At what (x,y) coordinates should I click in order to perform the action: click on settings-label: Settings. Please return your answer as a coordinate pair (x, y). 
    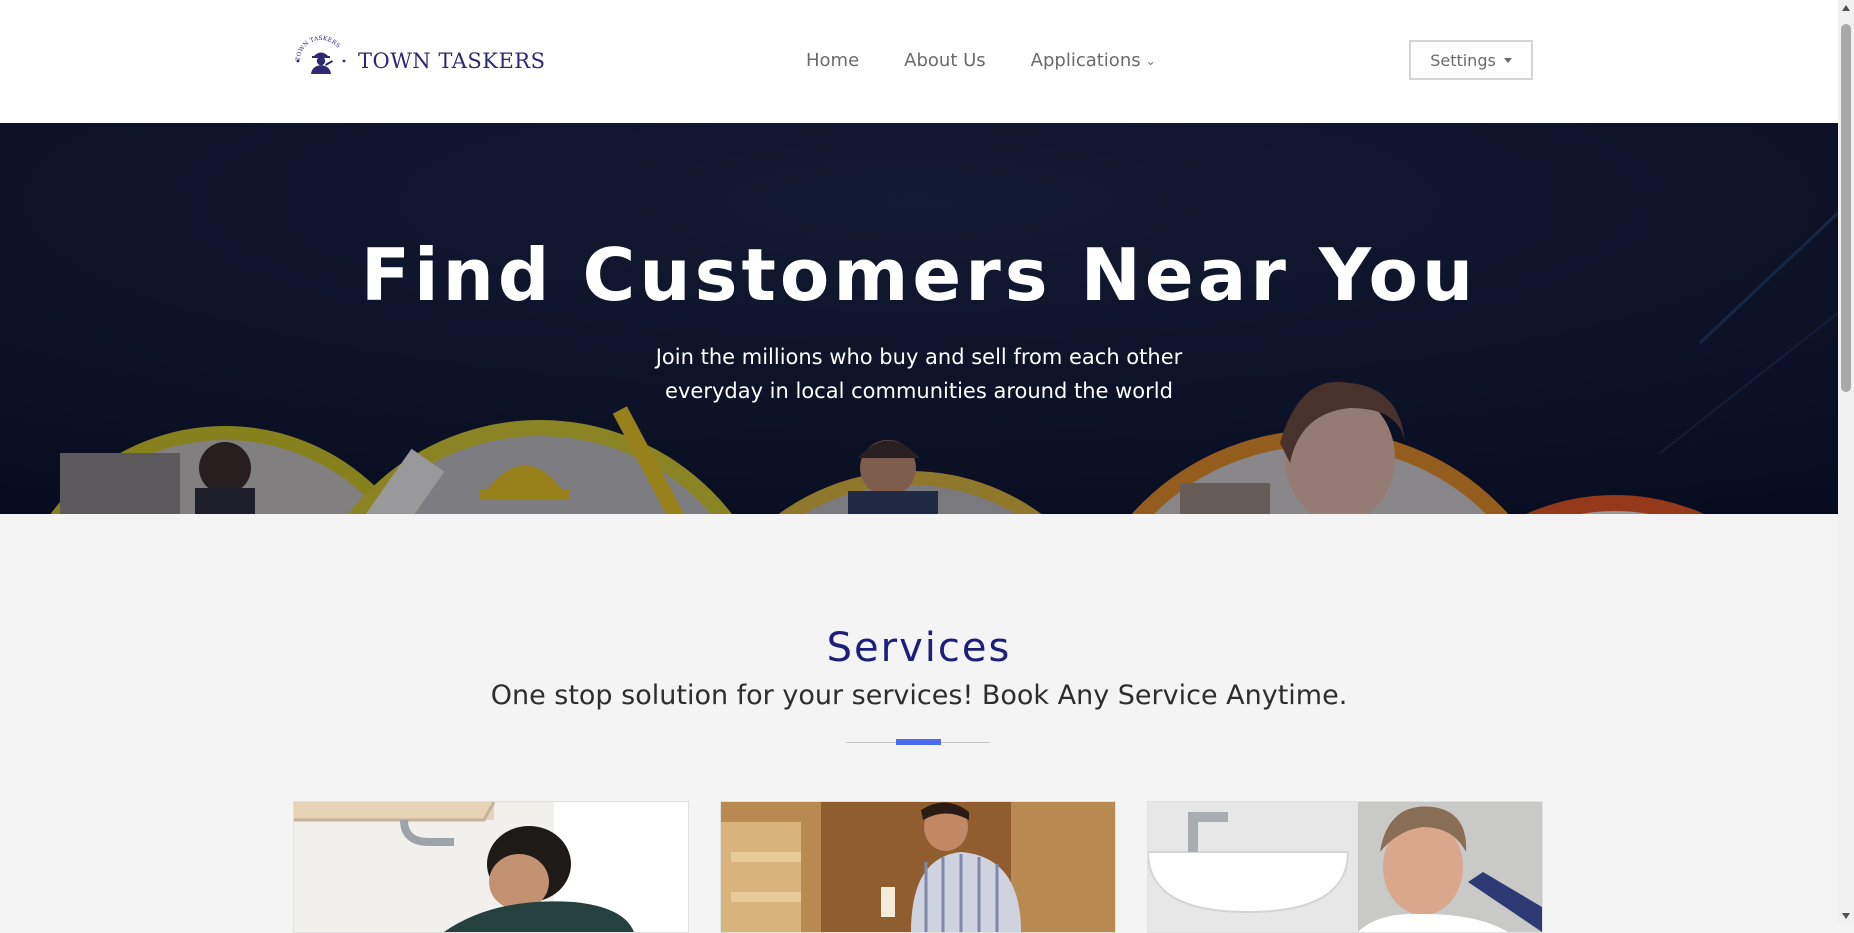
    Looking at the image, I should click on (1463, 60).